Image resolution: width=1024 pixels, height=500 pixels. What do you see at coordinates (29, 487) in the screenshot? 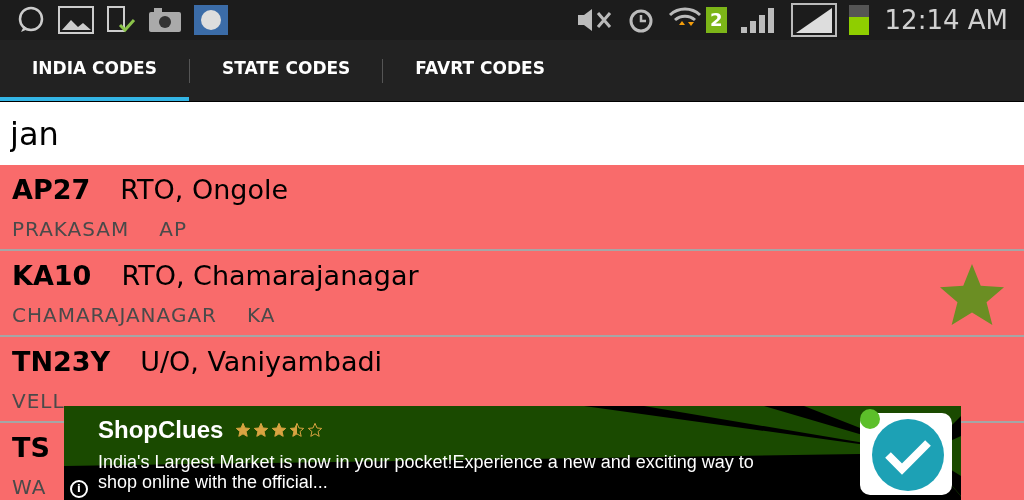
I see `district-name: WA` at bounding box center [29, 487].